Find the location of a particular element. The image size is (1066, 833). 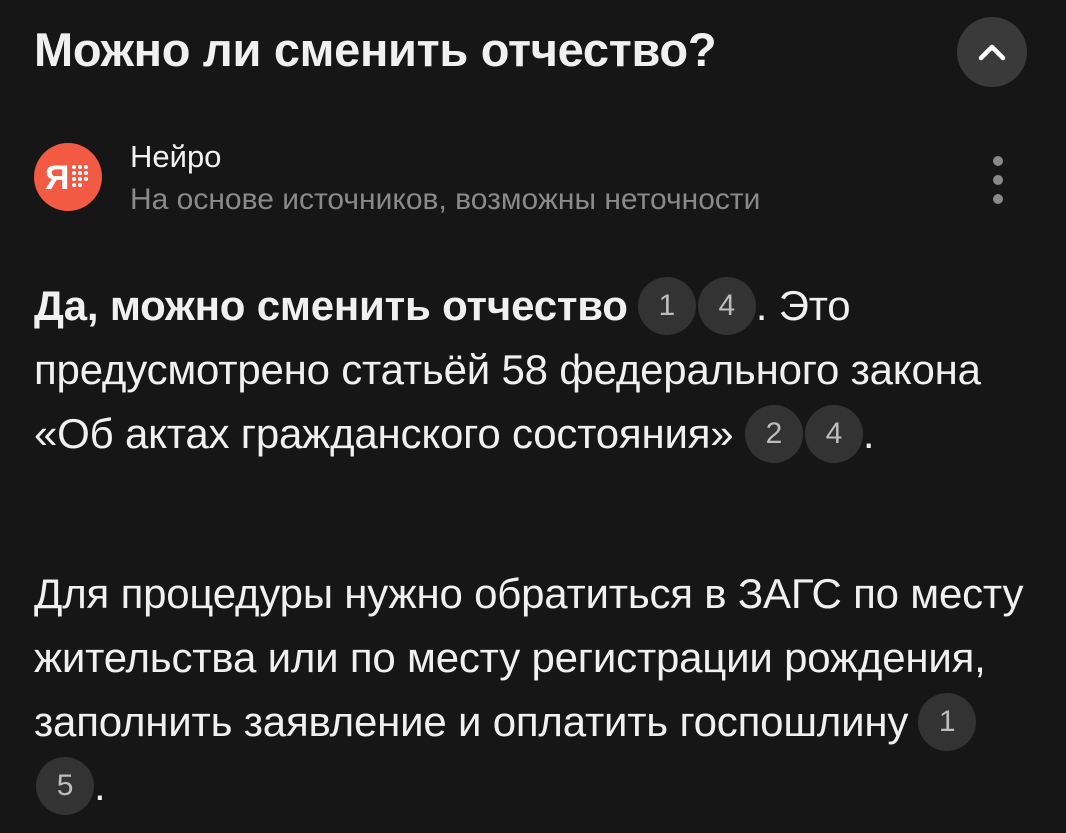

more-vertical-icon is located at coordinates (998, 161).